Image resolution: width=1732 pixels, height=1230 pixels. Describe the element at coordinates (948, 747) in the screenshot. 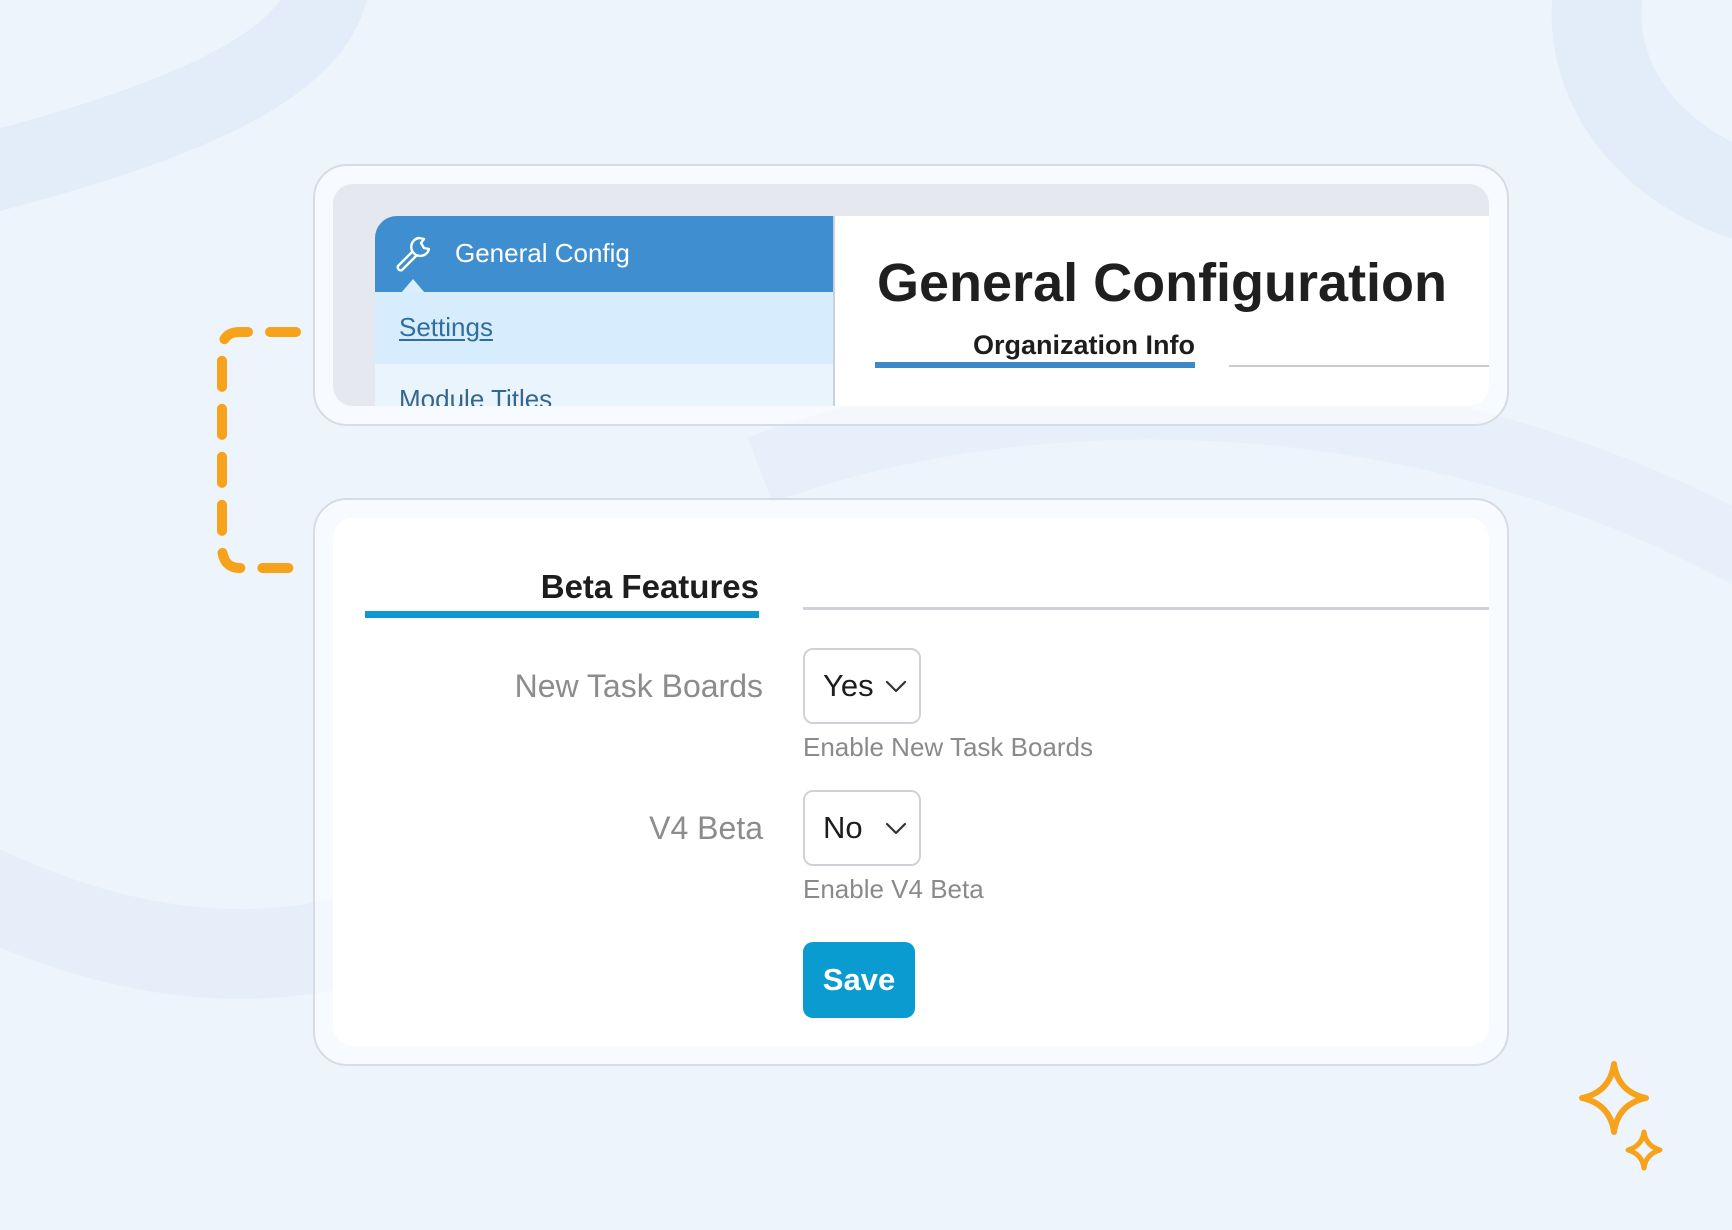

I see `new-task-boards-help: Enable New Task Boards` at that location.